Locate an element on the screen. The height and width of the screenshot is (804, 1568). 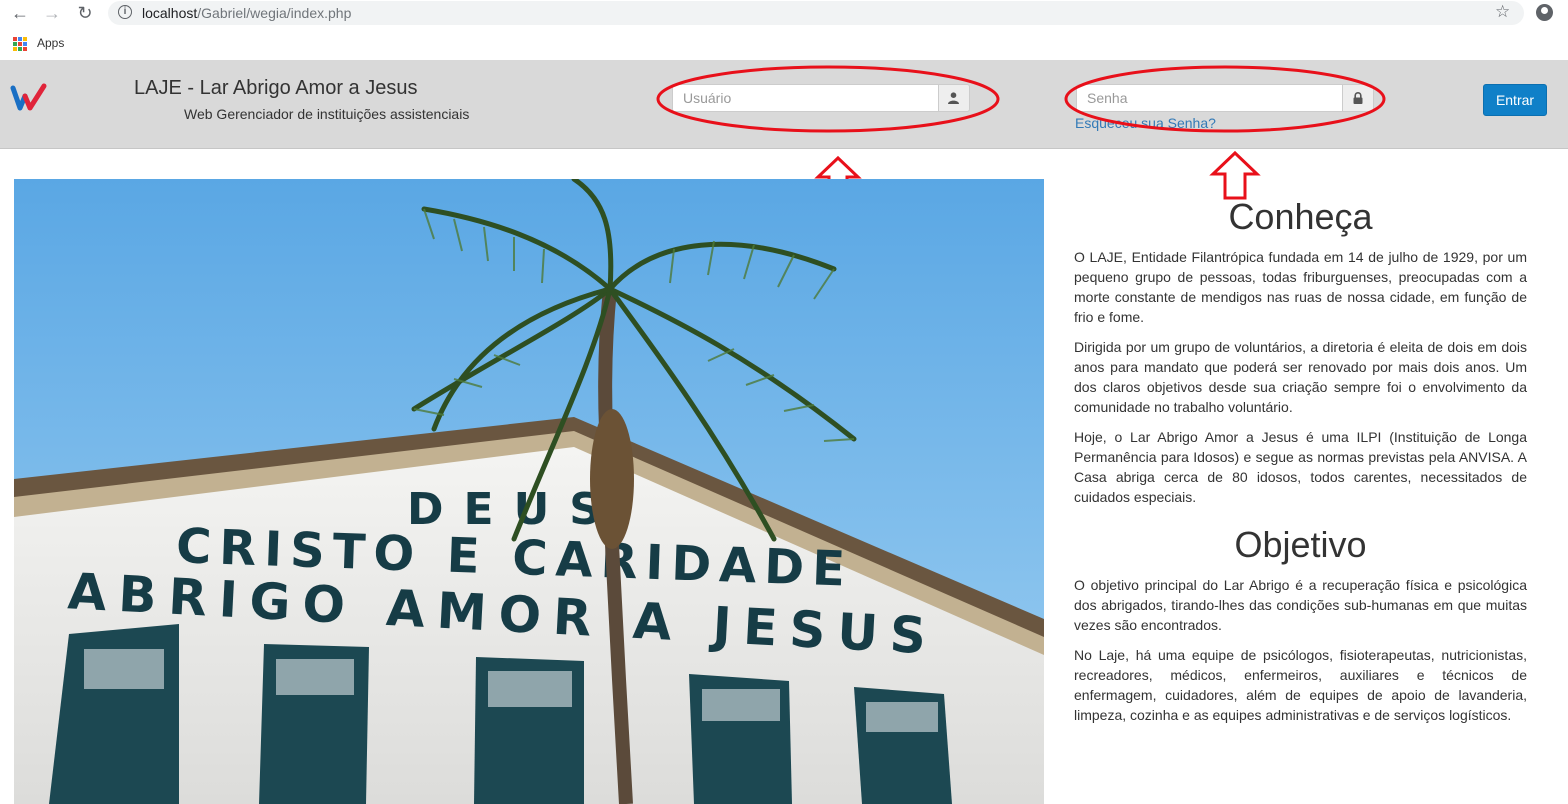
password-input is located at coordinates (1209, 98).